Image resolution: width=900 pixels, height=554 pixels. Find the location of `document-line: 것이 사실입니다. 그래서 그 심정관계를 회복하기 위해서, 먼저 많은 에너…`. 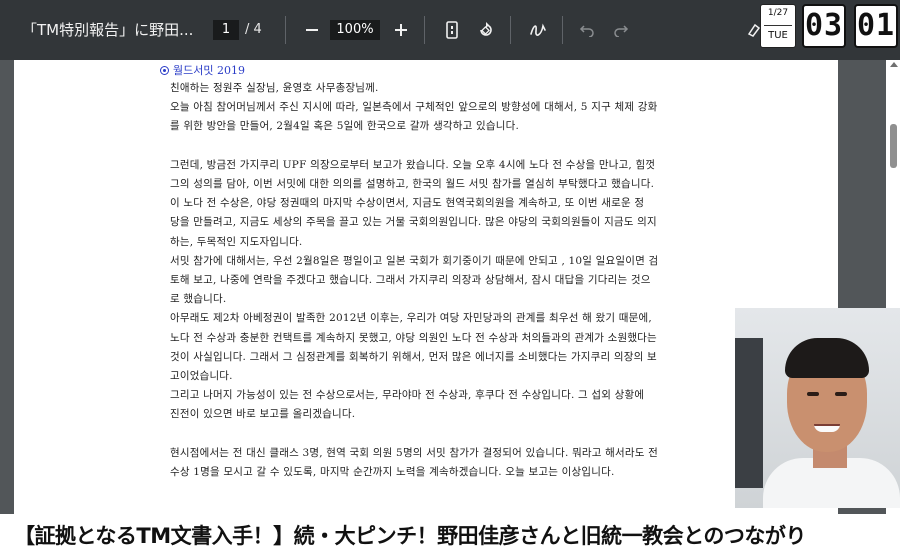

document-line: 것이 사실입니다. 그래서 그 심정관계를 회복하기 위해서, 먼저 많은 에너… is located at coordinates (413, 356).